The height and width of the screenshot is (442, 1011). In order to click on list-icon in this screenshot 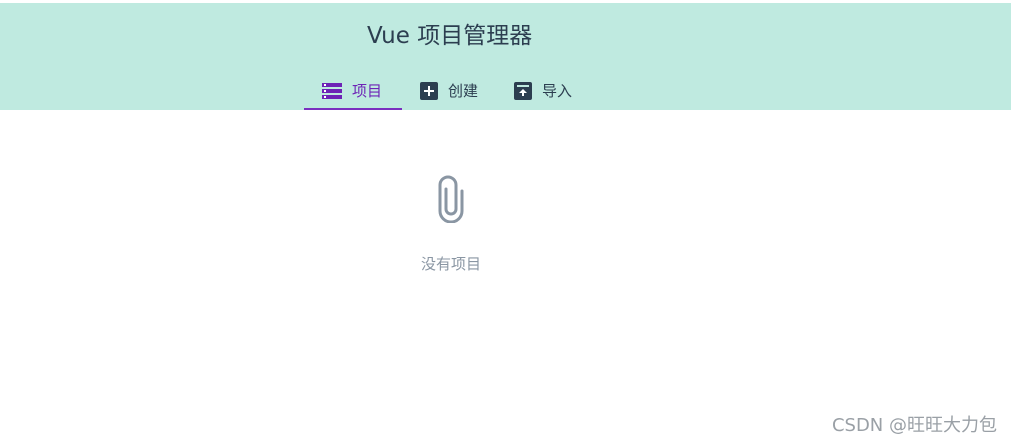, I will do `click(332, 90)`.